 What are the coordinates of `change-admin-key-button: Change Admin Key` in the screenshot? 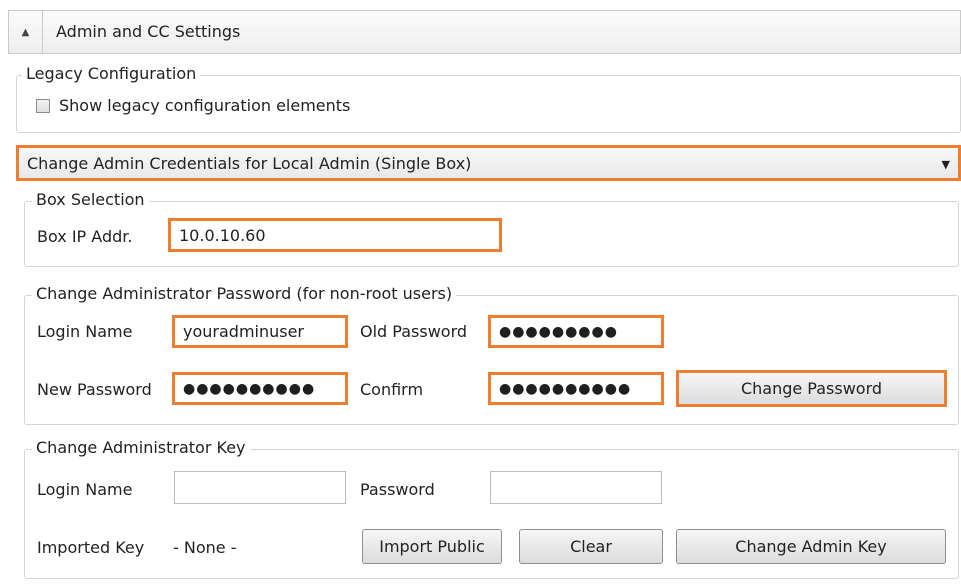 It's located at (811, 546).